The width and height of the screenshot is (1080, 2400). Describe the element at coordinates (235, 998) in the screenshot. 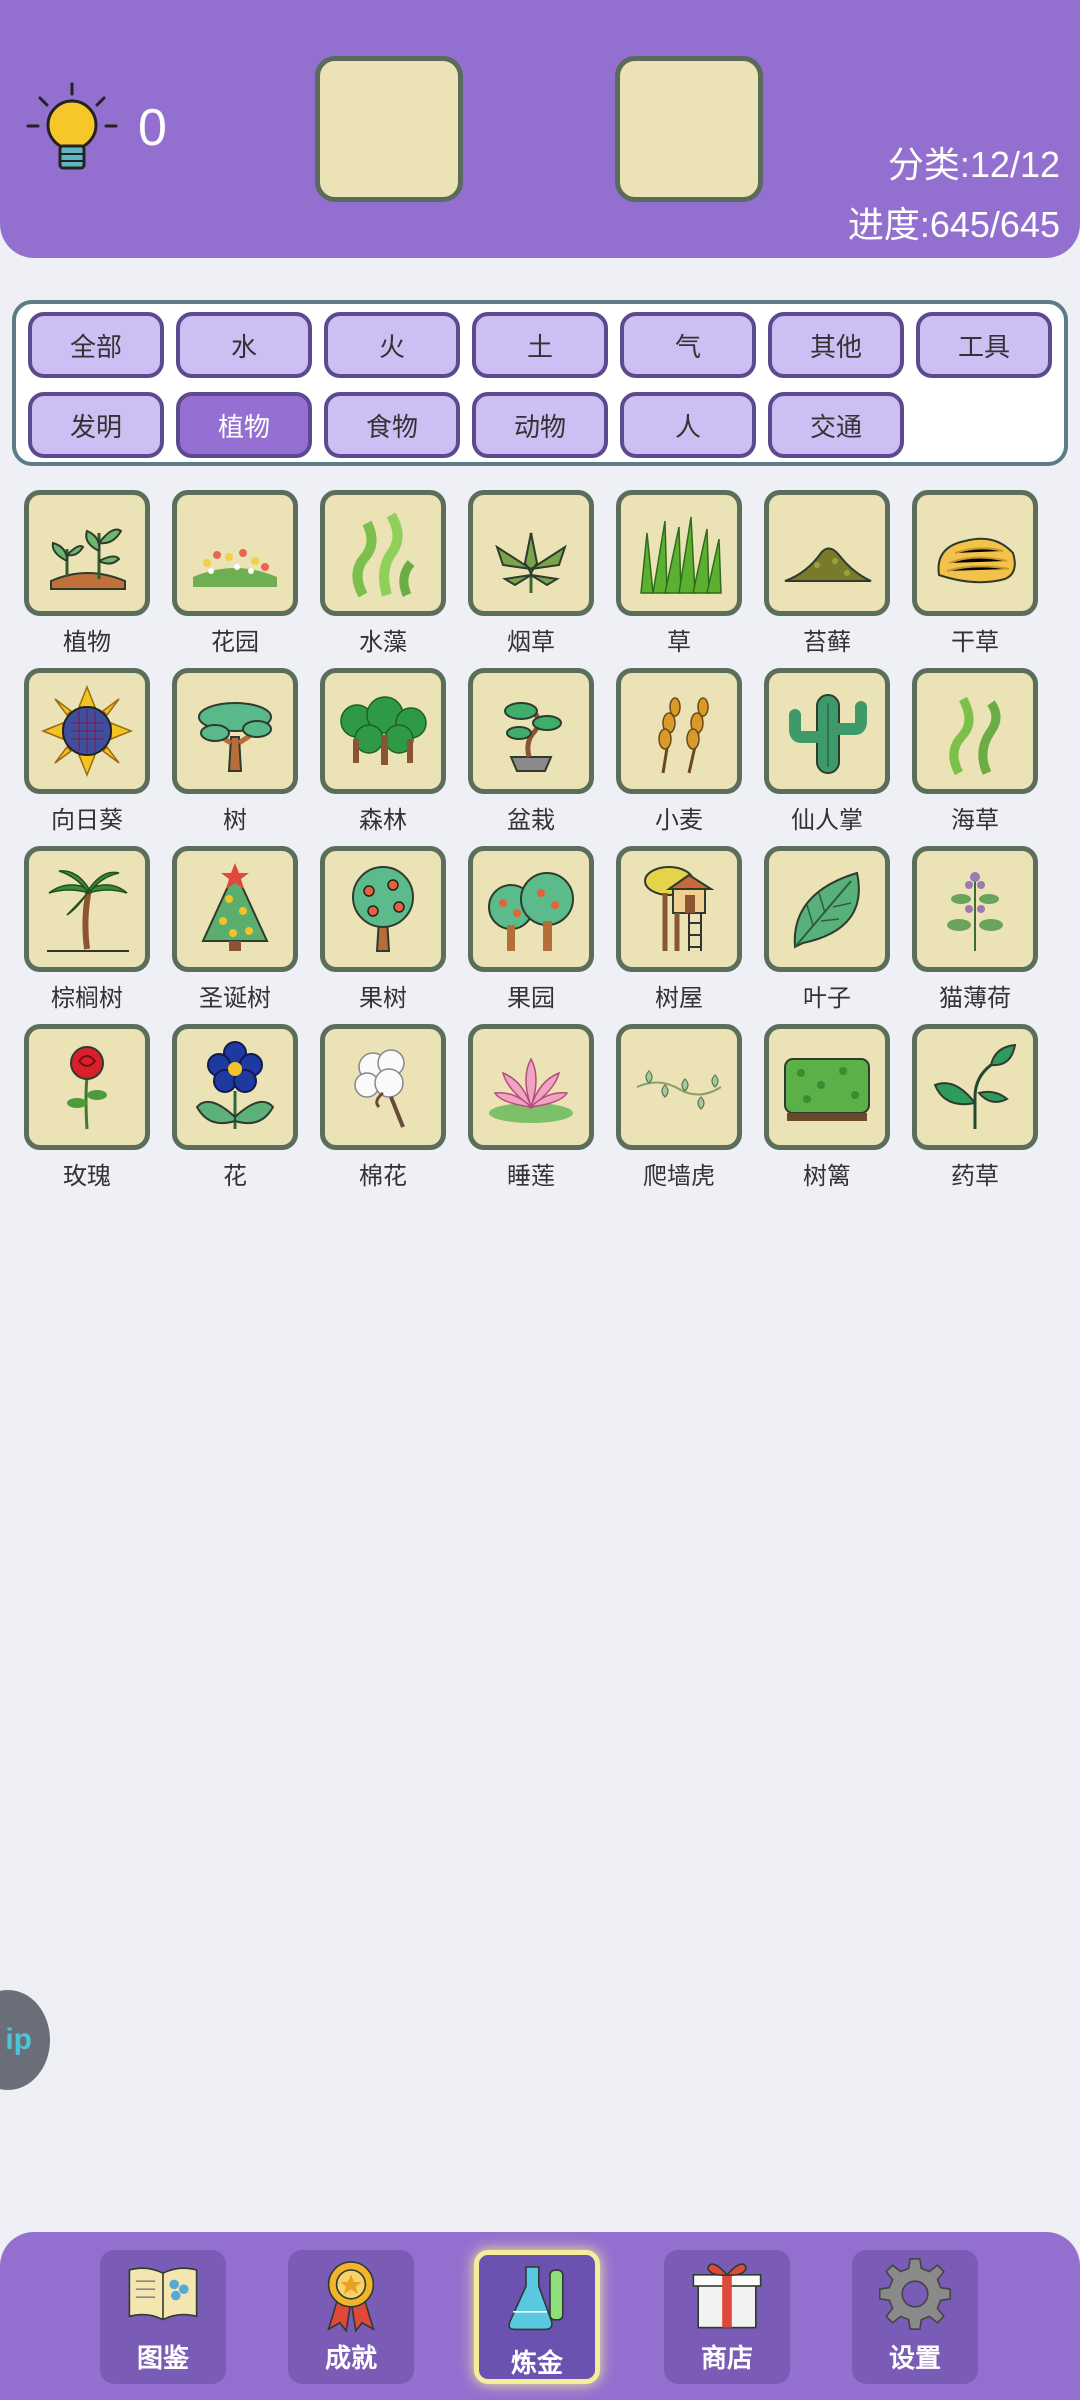

I see `element-label: 圣诞树` at that location.